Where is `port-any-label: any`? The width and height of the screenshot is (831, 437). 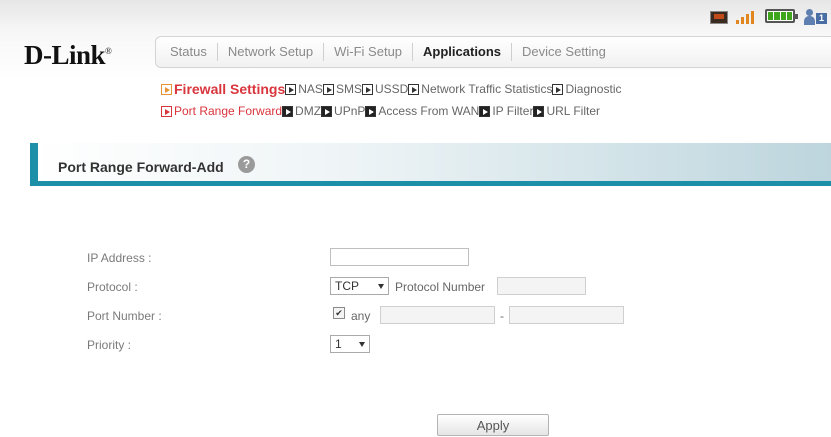
port-any-label: any is located at coordinates (361, 316).